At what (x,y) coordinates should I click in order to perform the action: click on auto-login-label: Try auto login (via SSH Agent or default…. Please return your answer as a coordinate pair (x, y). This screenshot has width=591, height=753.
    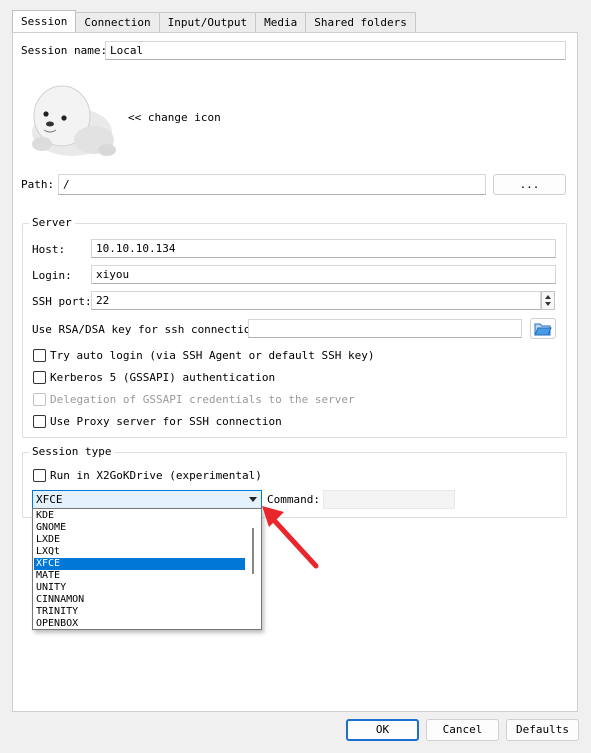
    Looking at the image, I should click on (212, 355).